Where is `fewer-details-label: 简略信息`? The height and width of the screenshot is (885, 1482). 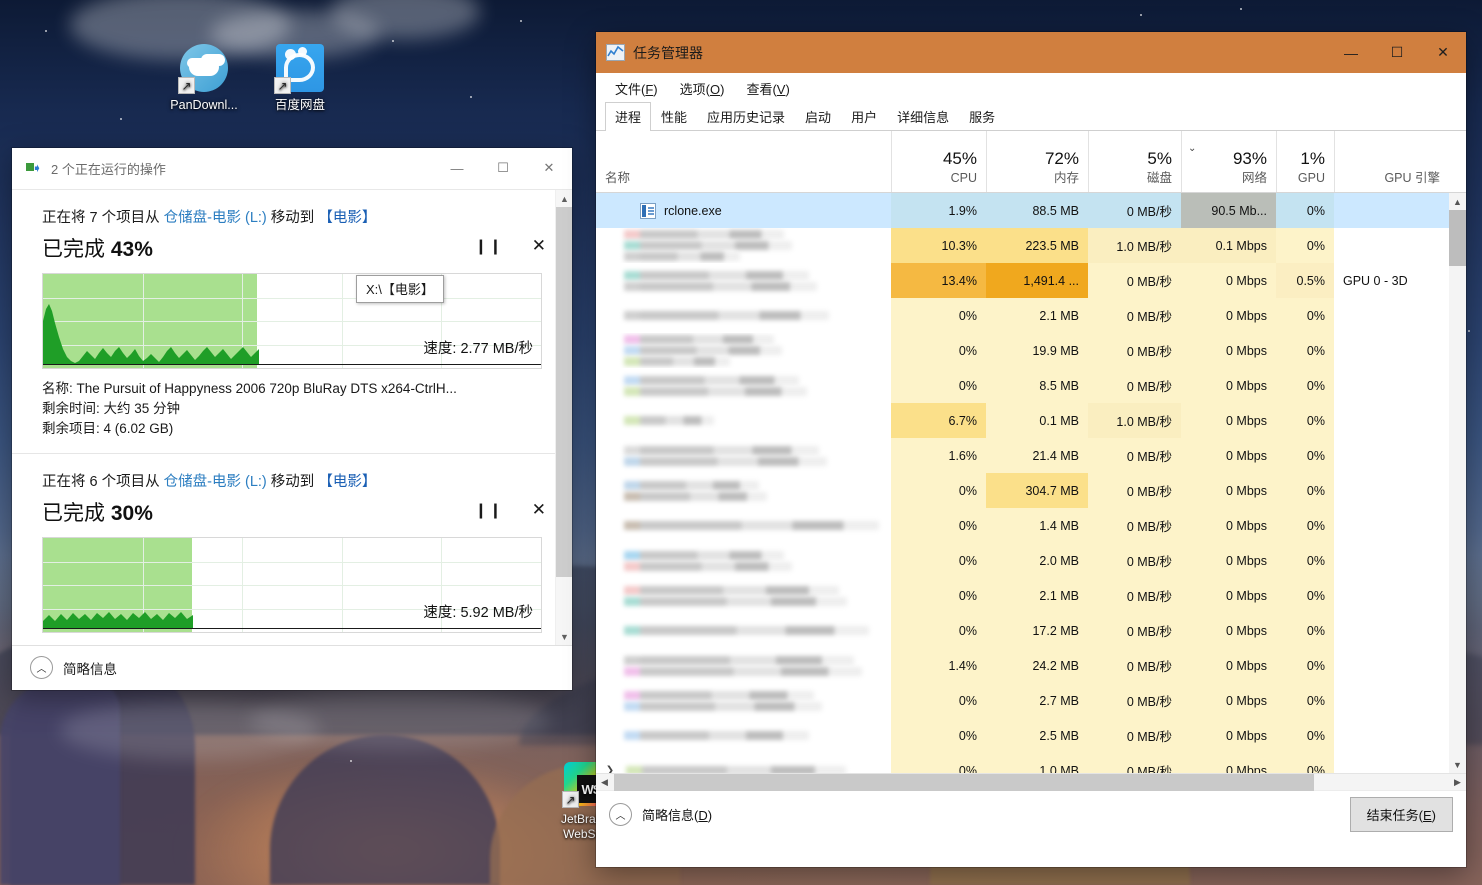
fewer-details-label: 简略信息 is located at coordinates (90, 668).